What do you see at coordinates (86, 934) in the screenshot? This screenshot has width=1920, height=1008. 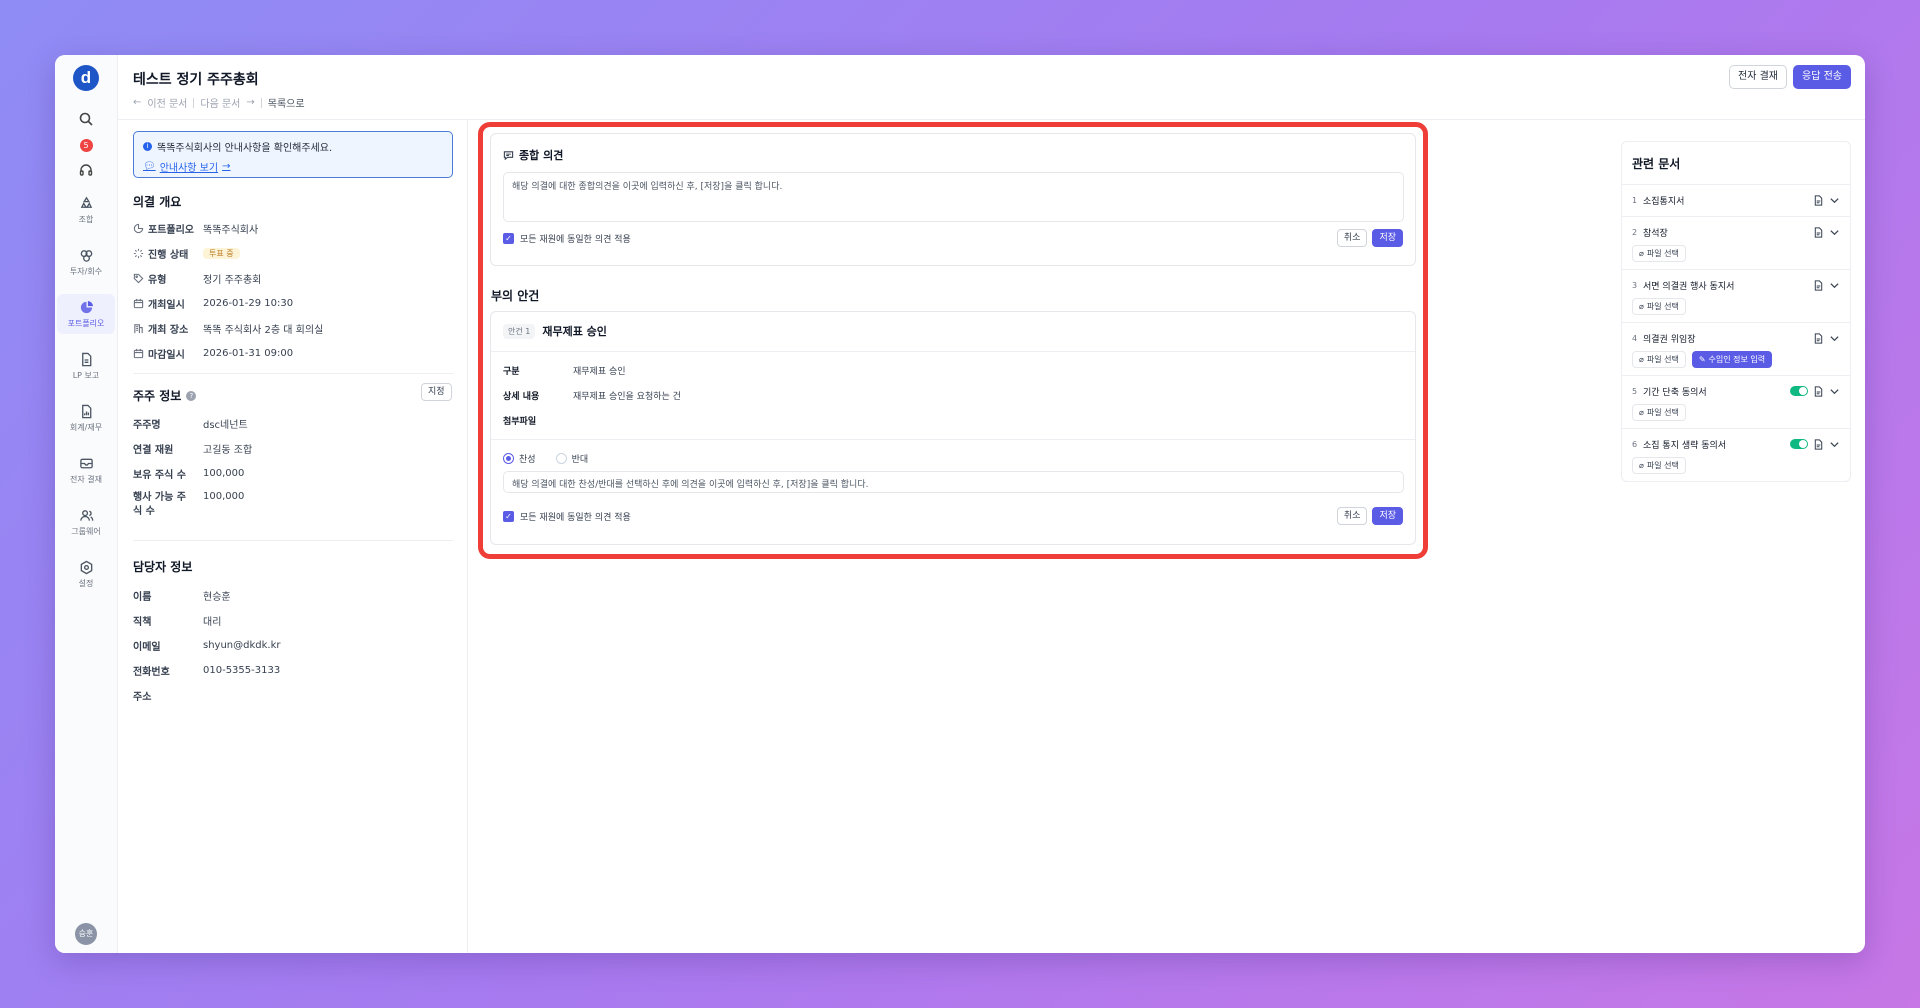 I see `avatar: 승훈` at bounding box center [86, 934].